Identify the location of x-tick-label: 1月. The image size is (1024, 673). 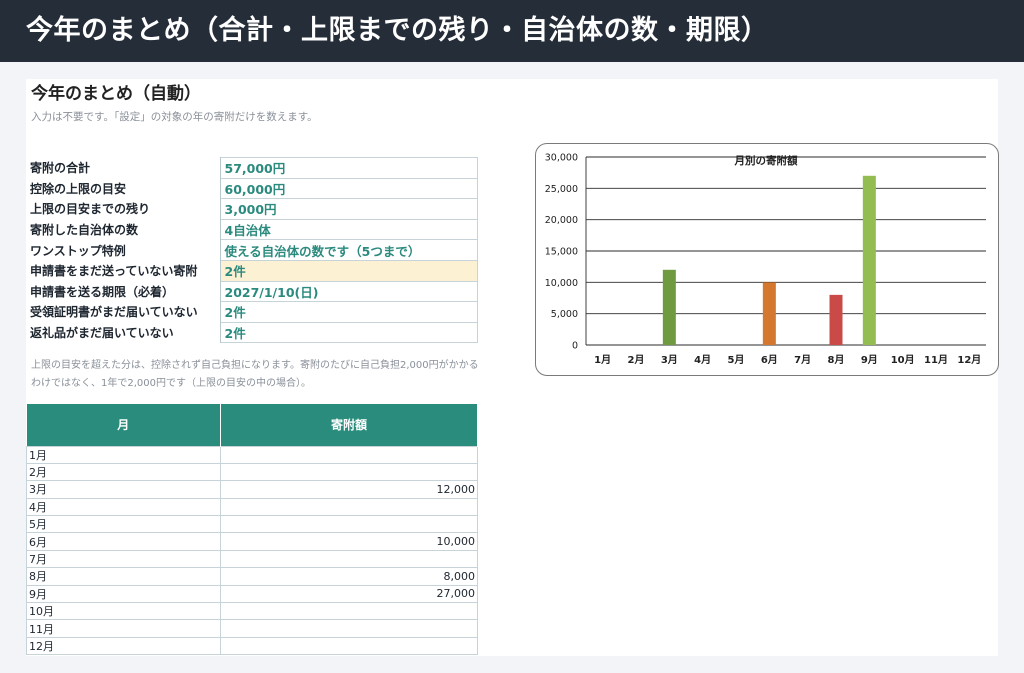
(602, 360).